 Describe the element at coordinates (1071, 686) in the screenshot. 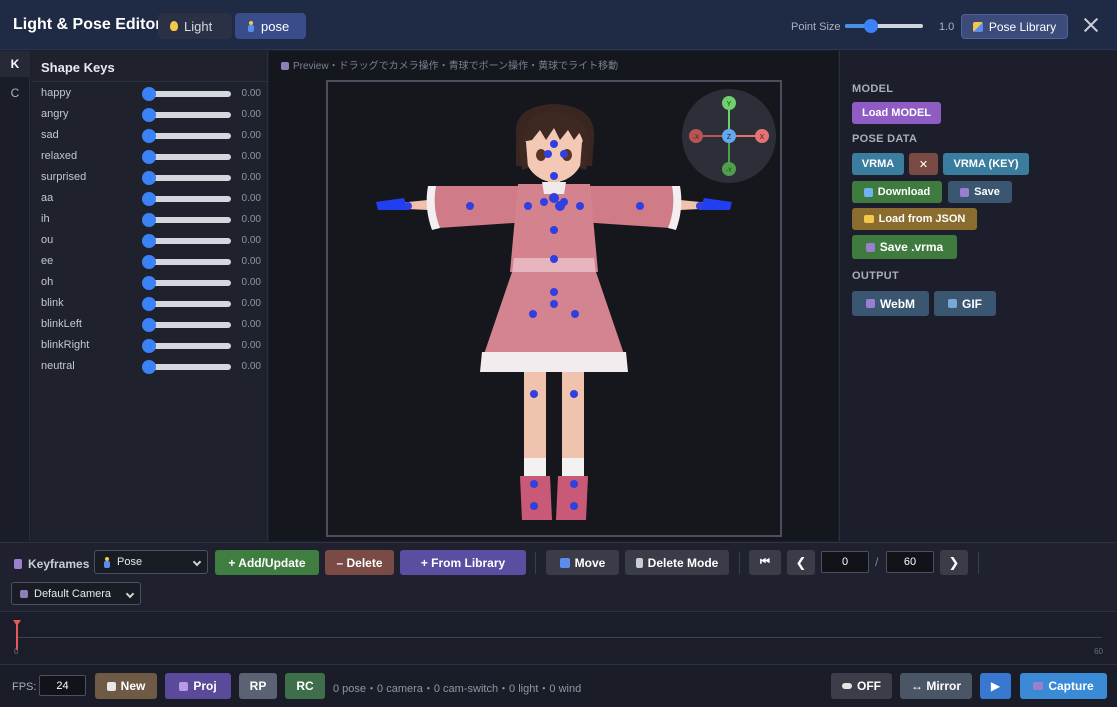

I see `capture-label: Capture` at that location.